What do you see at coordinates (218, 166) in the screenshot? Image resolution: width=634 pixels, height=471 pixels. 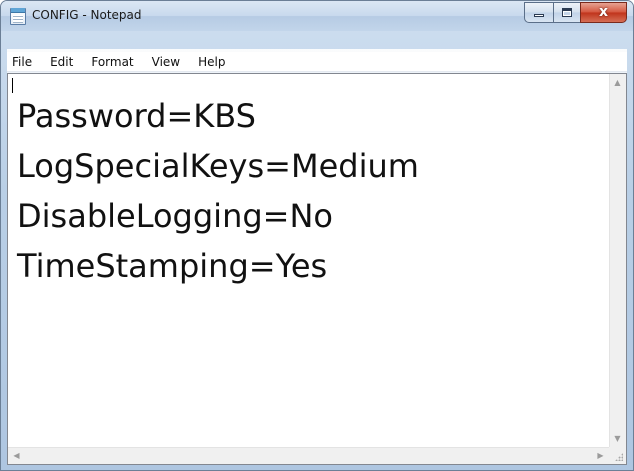 I see `document-line: LogSpecialKeys=Medium` at bounding box center [218, 166].